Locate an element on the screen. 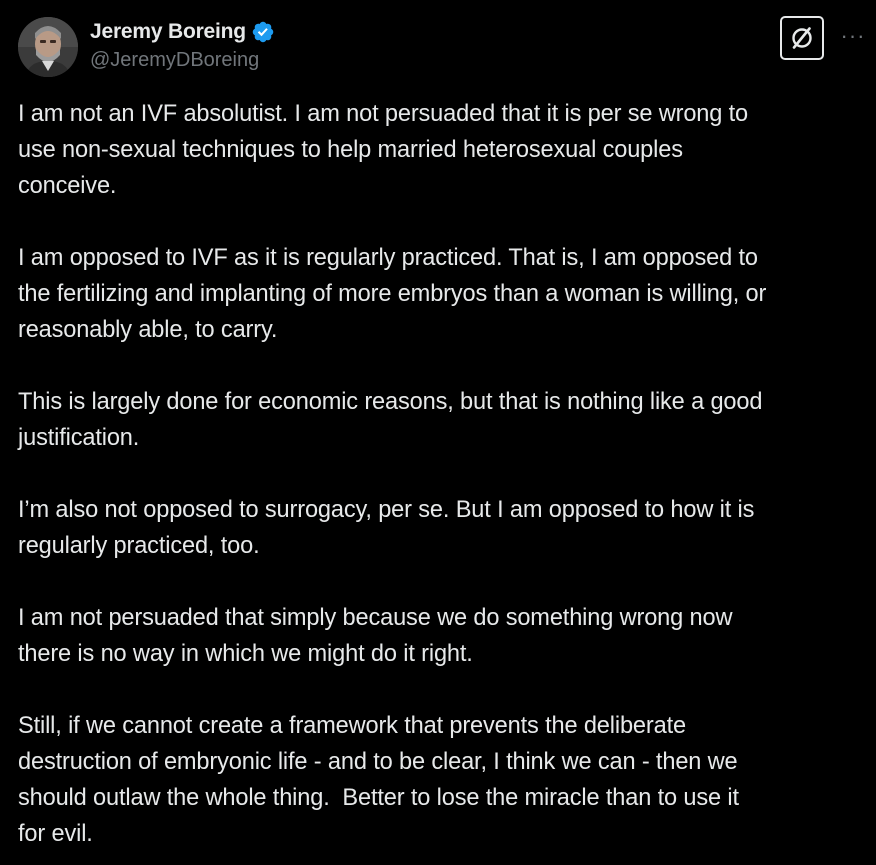  grok-button is located at coordinates (802, 38).